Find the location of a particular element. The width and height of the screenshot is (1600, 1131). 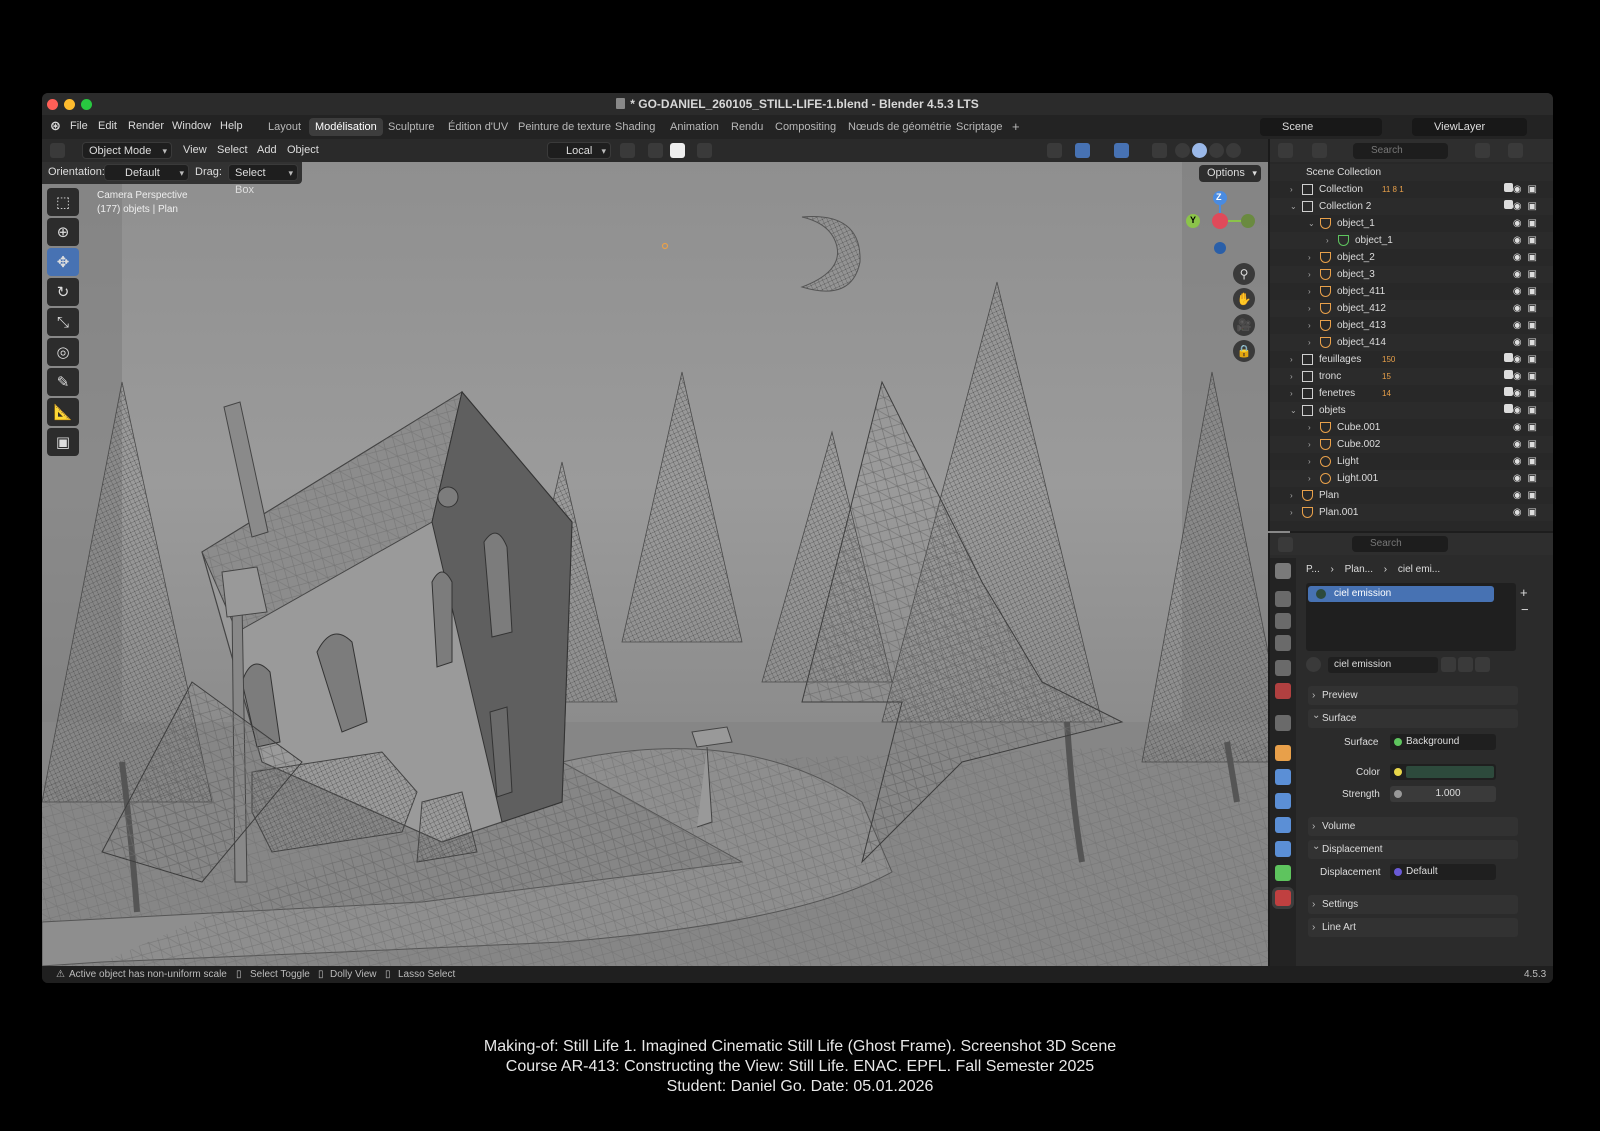

menu-help: Help is located at coordinates (231, 126).